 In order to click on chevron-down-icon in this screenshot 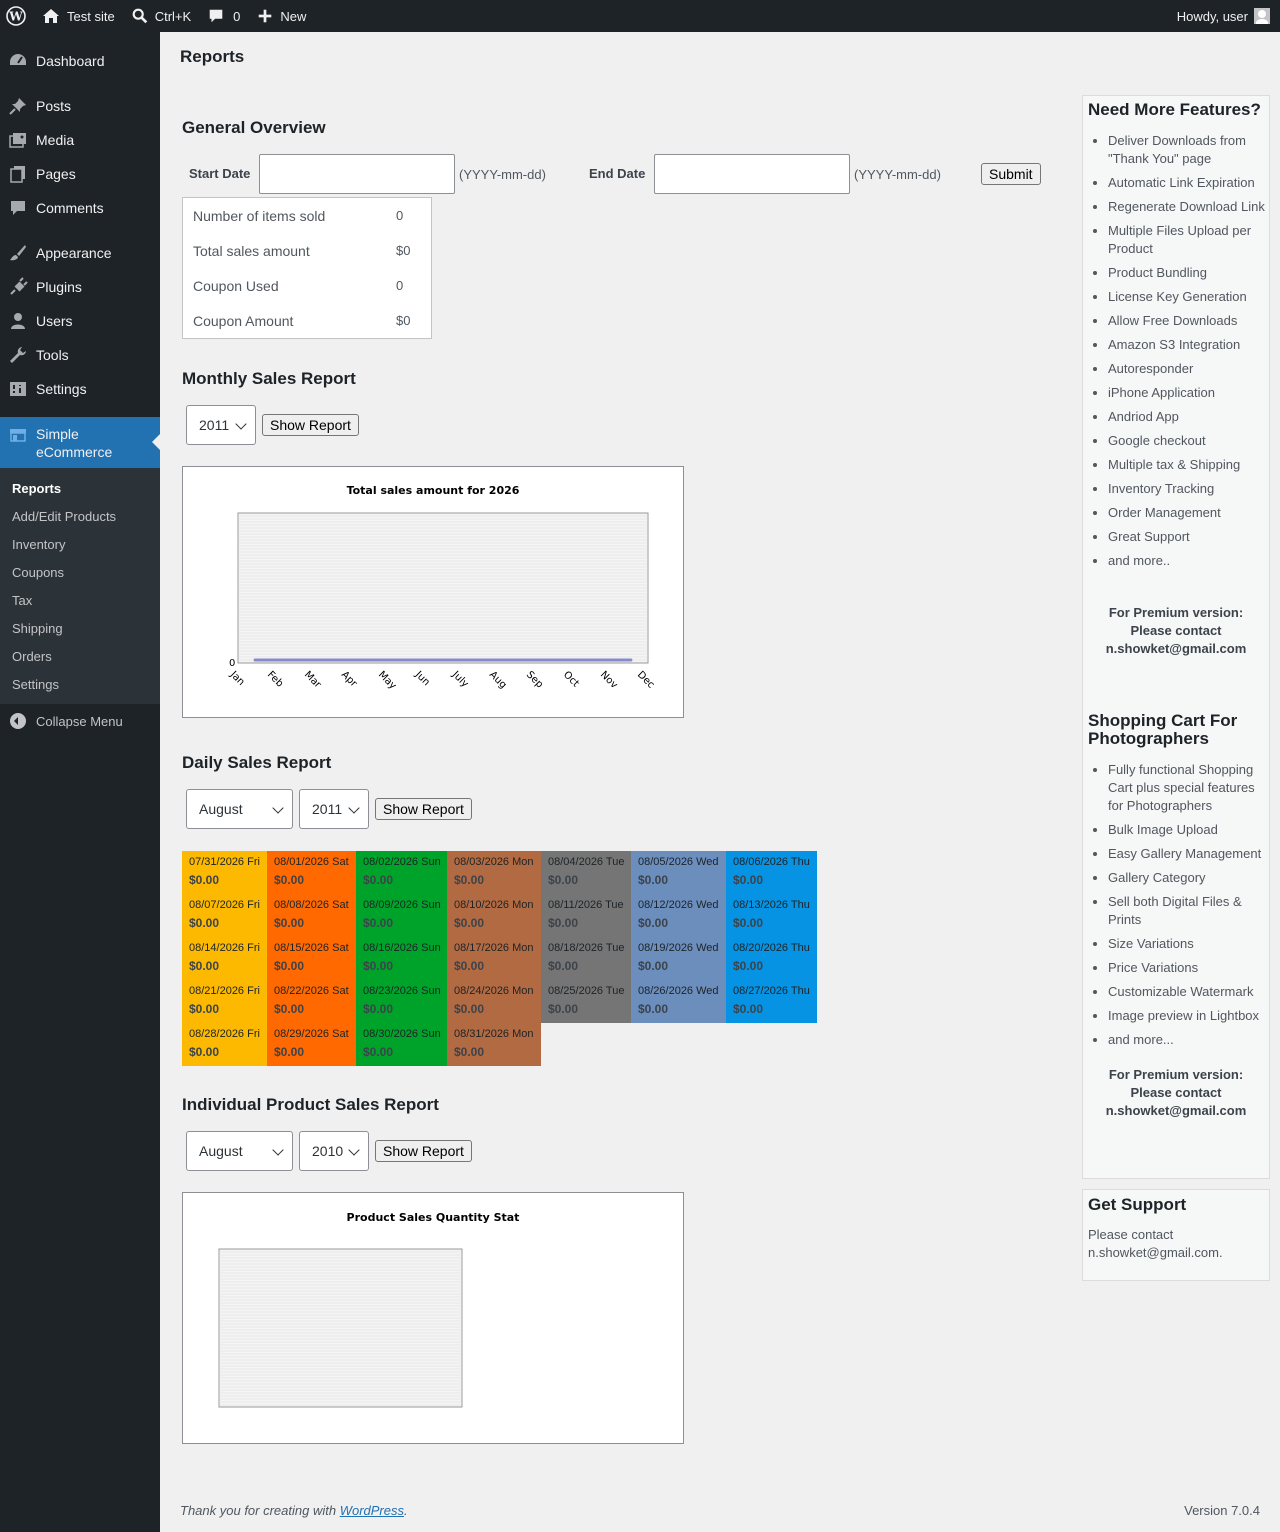, I will do `click(354, 1150)`.